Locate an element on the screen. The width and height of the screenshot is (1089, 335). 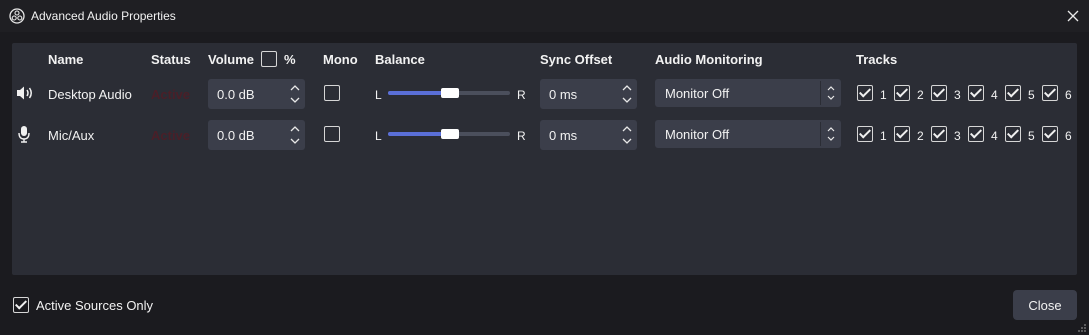
window-close-button is located at coordinates (1073, 16).